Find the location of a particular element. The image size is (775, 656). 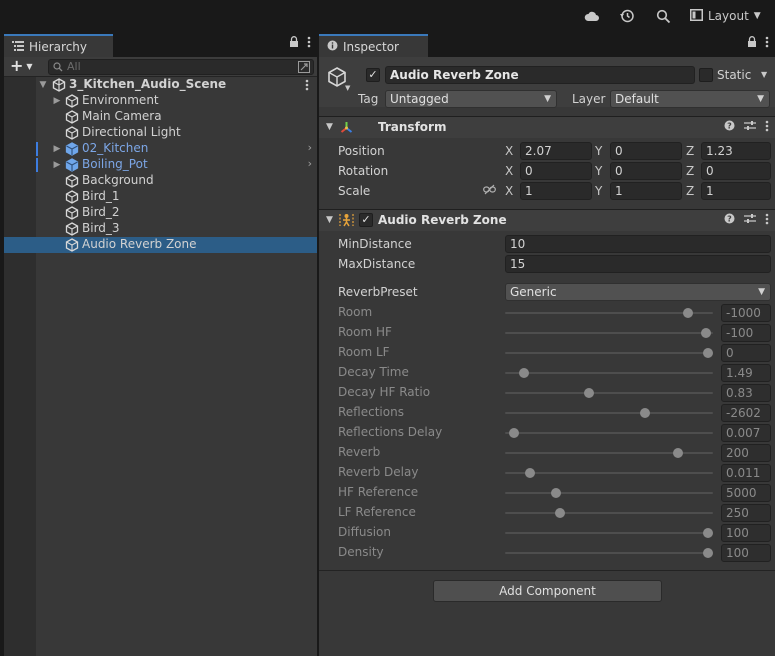

constrain-proportions-icon is located at coordinates (489, 191).